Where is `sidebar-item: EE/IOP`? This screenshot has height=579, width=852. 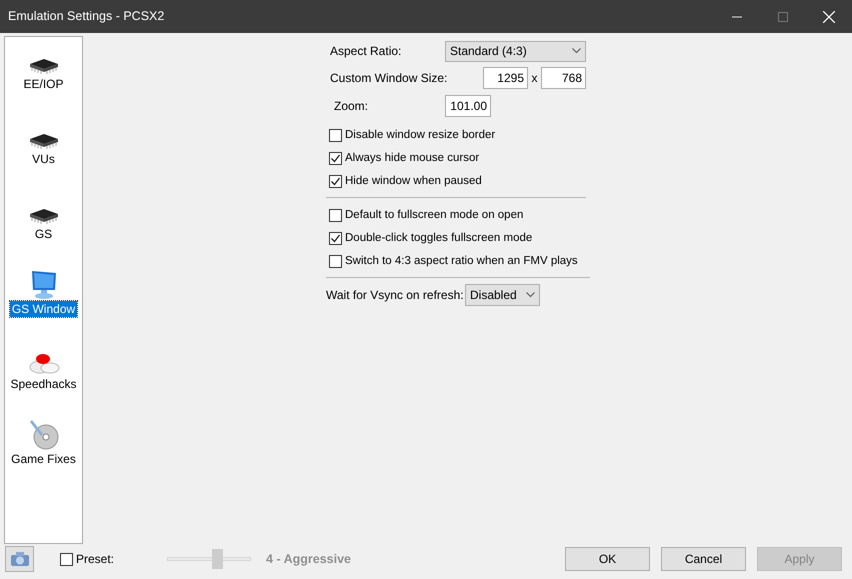
sidebar-item: EE/IOP is located at coordinates (43, 82).